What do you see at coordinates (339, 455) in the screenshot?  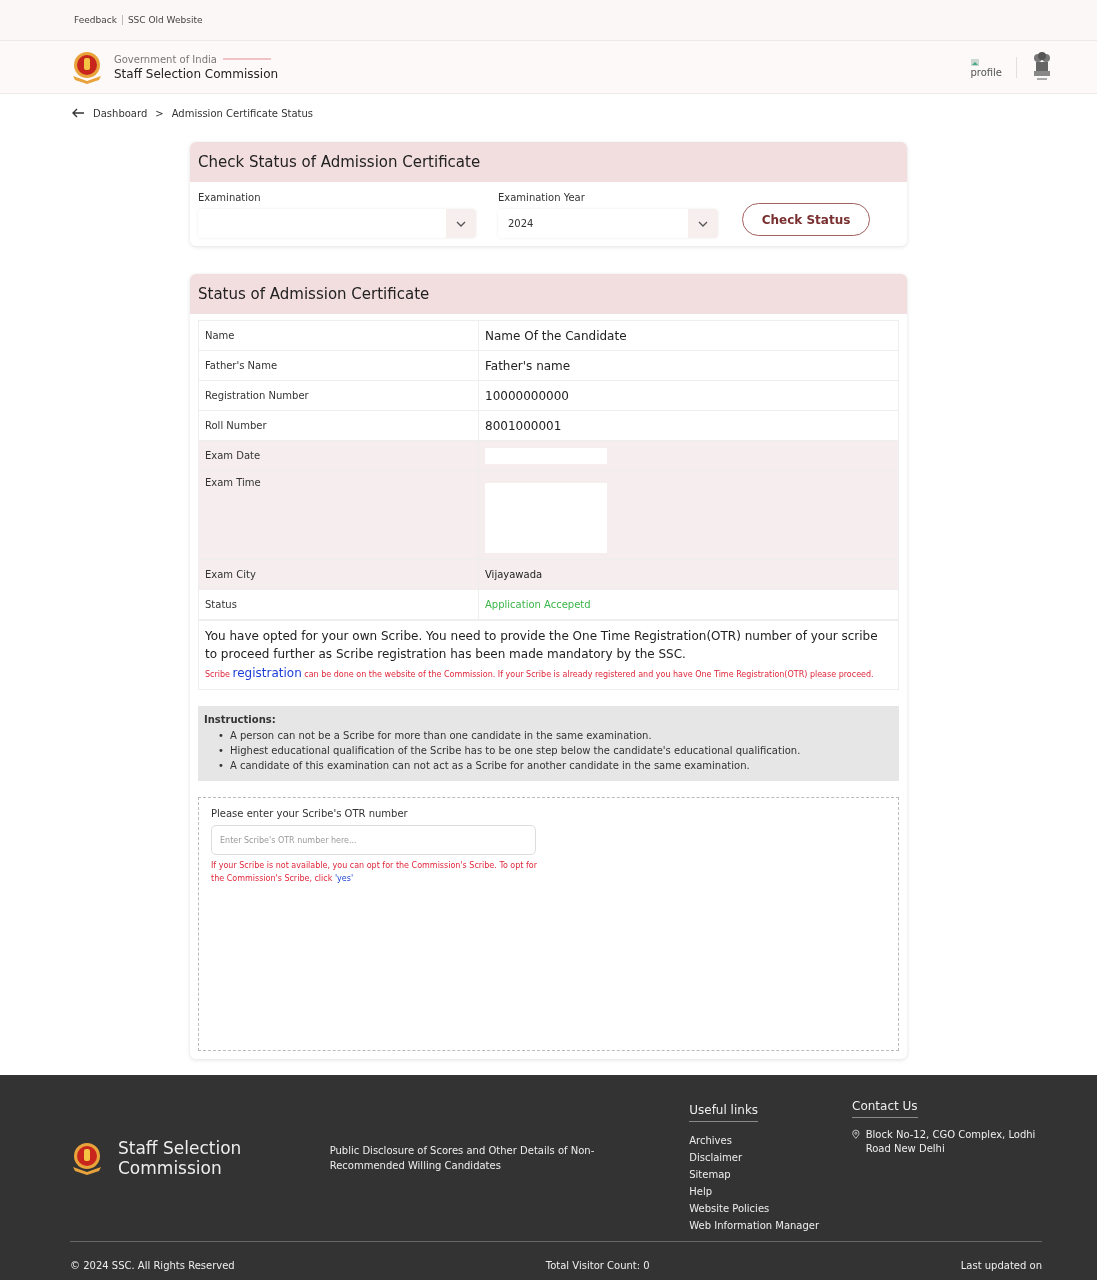 I see `table-cell: Exam Date` at bounding box center [339, 455].